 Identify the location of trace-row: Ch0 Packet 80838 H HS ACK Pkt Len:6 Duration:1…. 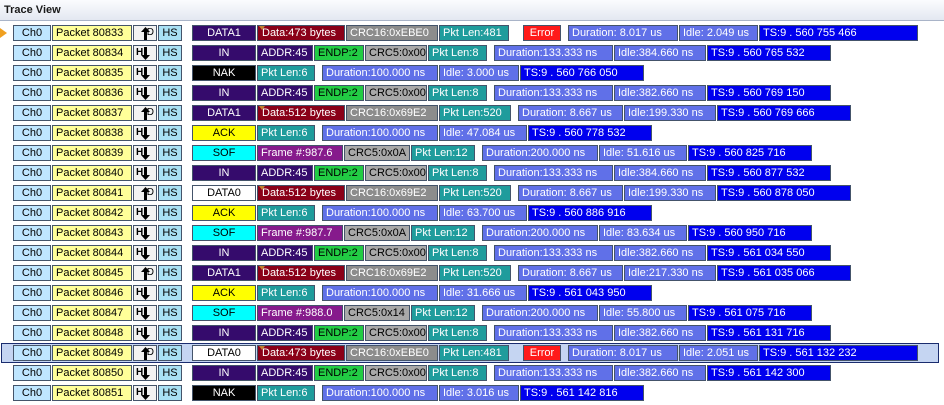
(472, 133).